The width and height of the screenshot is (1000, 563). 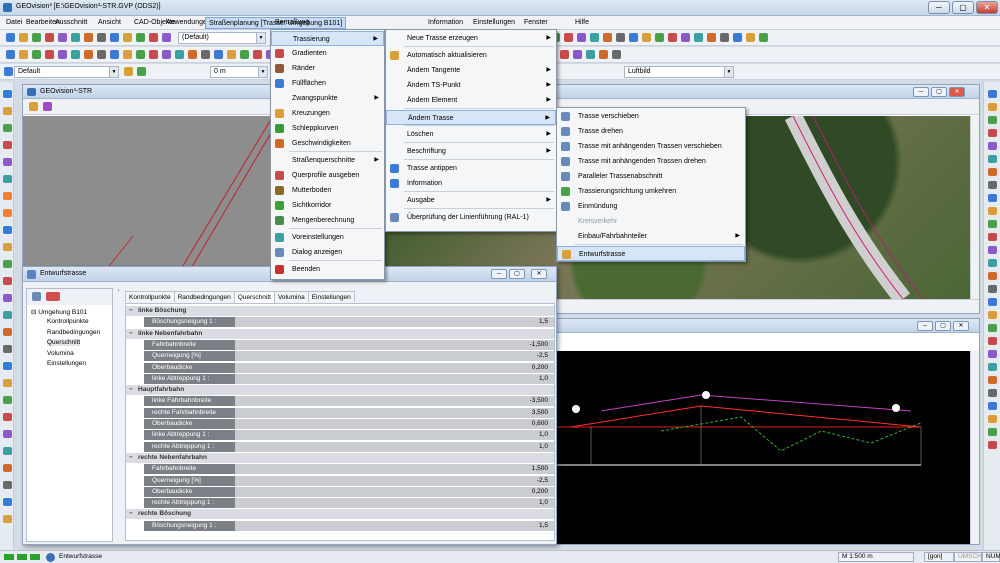 What do you see at coordinates (222, 38) in the screenshot?
I see `style-combo: (Default) ▼` at bounding box center [222, 38].